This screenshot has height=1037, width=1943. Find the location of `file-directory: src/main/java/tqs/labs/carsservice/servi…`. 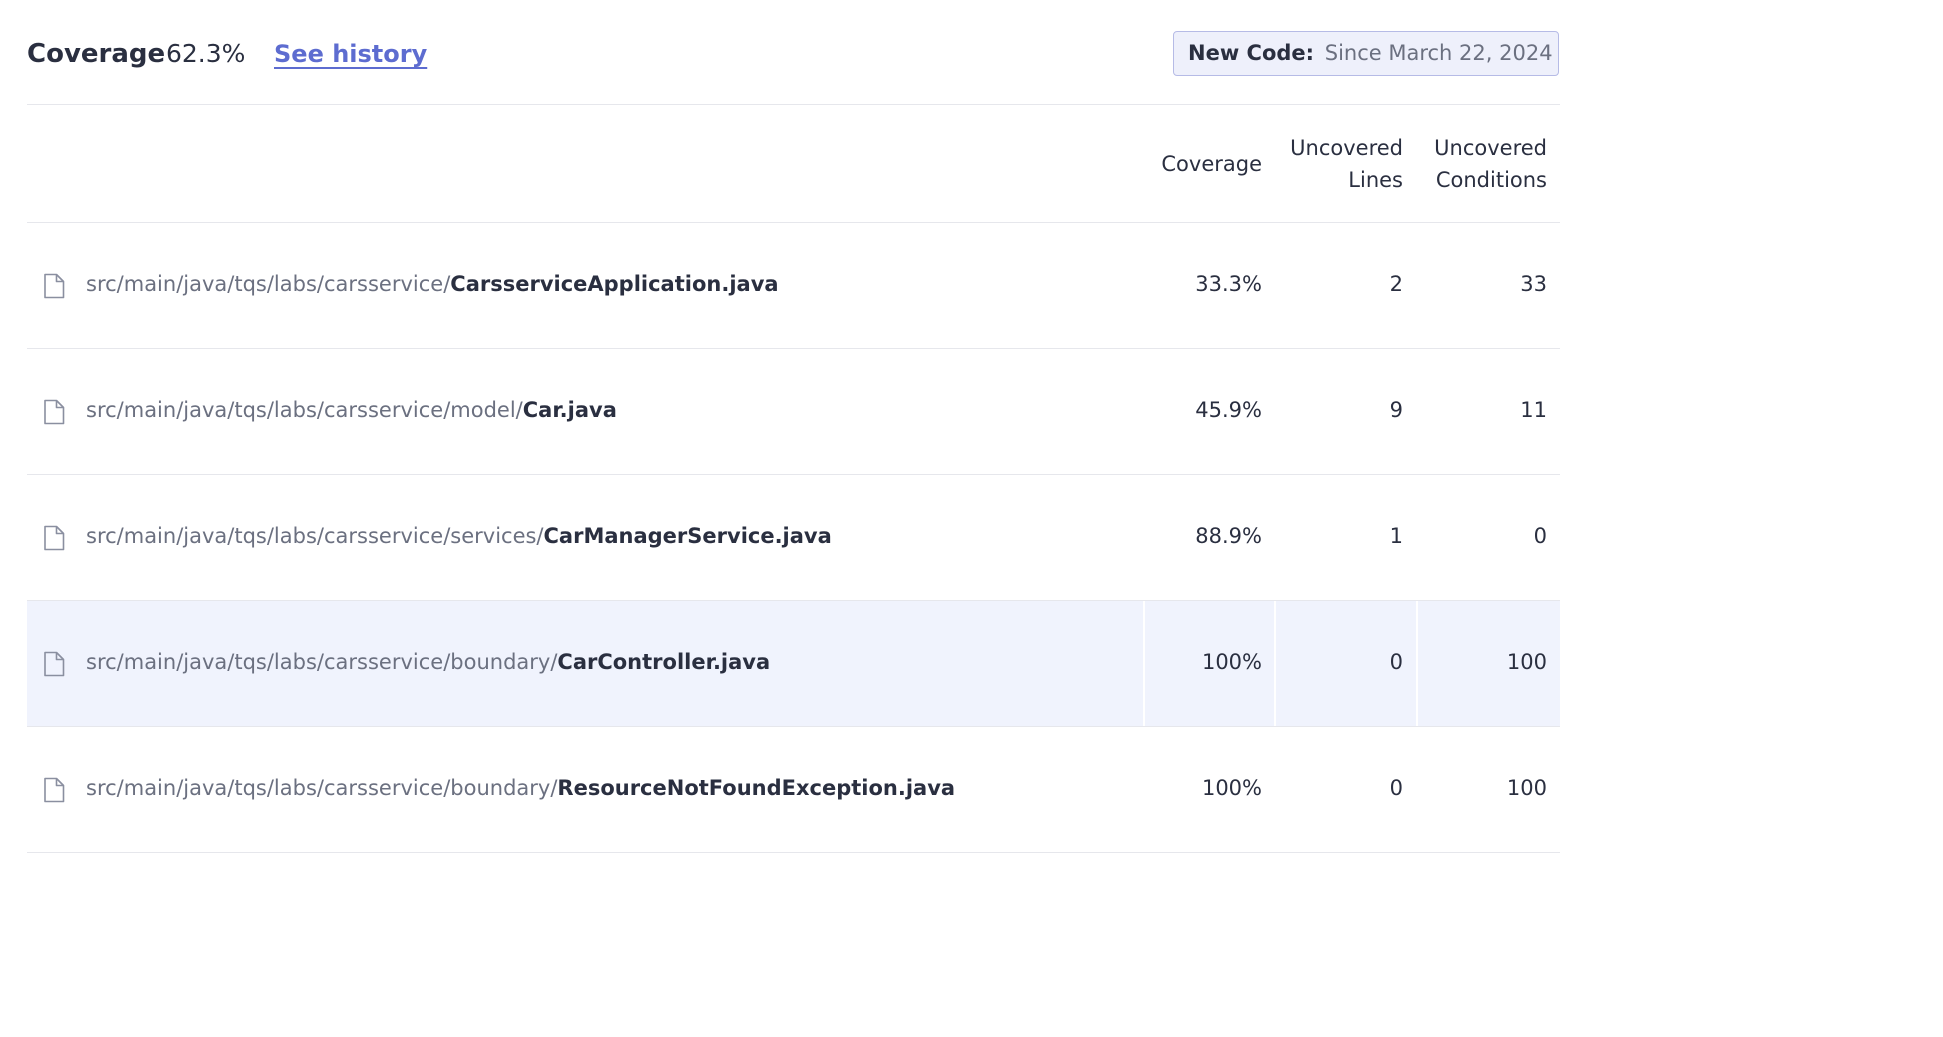

file-directory: src/main/java/tqs/labs/carsservice/servi… is located at coordinates (315, 536).